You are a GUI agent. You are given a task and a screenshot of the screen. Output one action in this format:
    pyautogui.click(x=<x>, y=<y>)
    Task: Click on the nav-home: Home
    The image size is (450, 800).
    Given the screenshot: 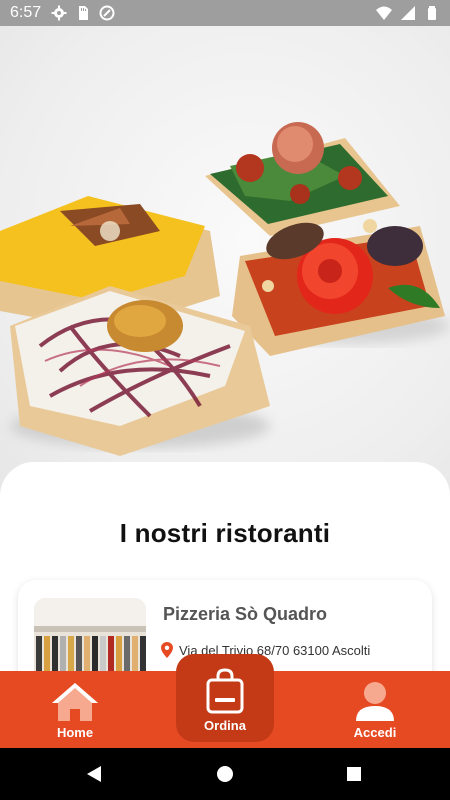 What is the action you would take?
    pyautogui.click(x=75, y=709)
    